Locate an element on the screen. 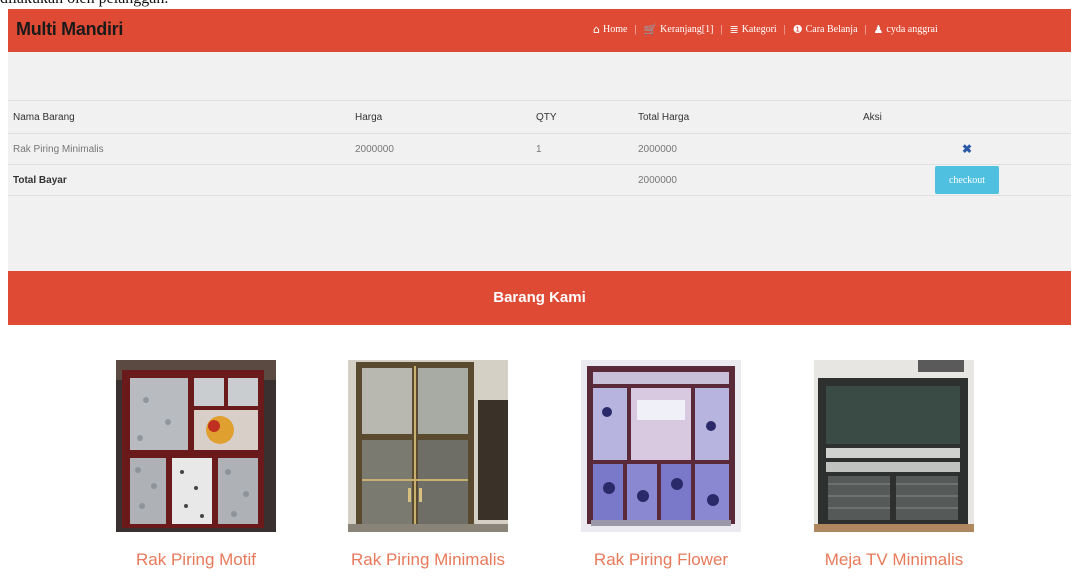 The width and height of the screenshot is (1071, 584). nav-how-to-buy-label: Cara Belanja is located at coordinates (831, 29).